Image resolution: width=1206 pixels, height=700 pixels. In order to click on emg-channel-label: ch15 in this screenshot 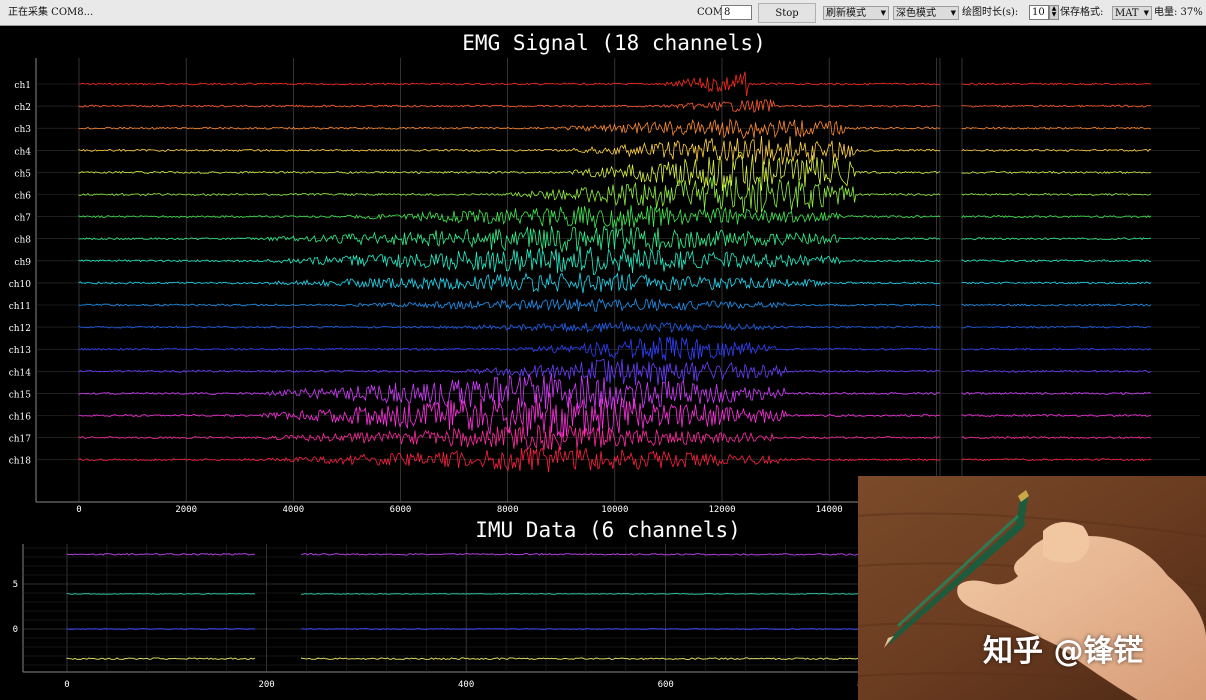, I will do `click(20, 395)`.